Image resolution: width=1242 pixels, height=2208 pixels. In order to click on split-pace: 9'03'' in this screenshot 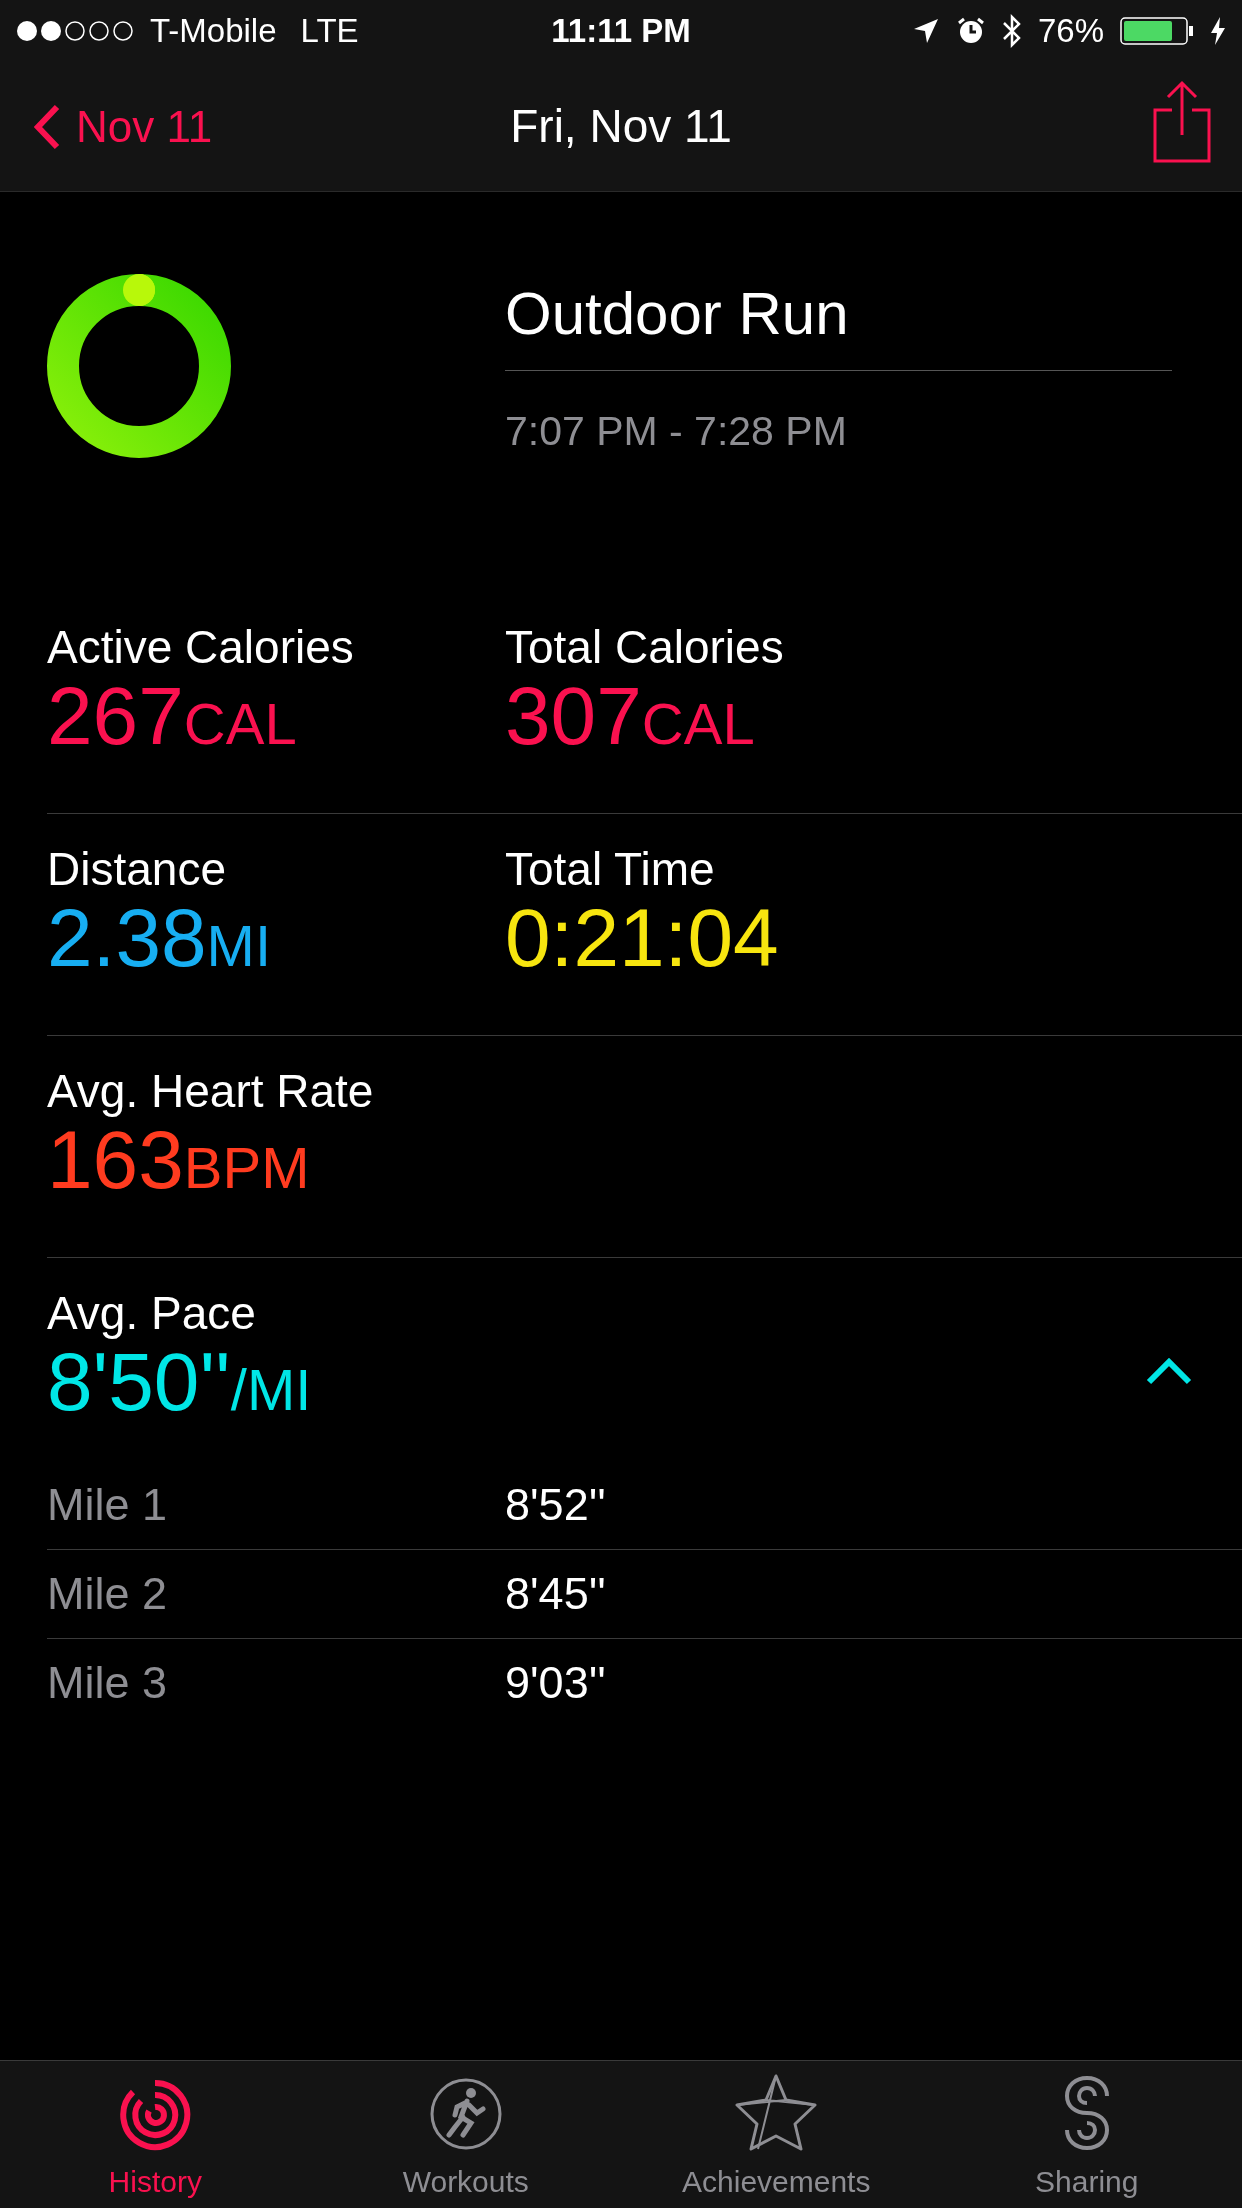, I will do `click(555, 1683)`.